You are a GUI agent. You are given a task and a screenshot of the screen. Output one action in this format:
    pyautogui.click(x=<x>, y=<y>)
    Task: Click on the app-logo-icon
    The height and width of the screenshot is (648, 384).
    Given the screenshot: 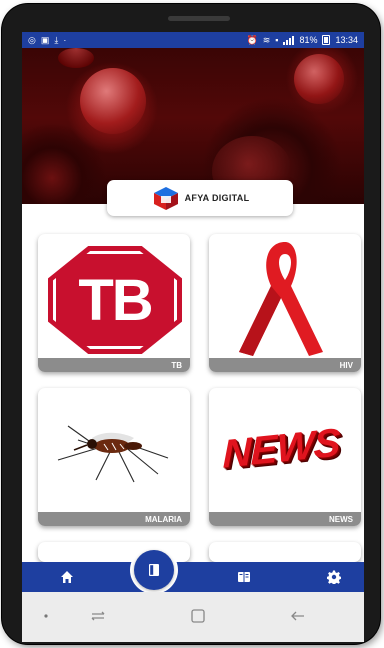 What is the action you would take?
    pyautogui.click(x=165, y=198)
    